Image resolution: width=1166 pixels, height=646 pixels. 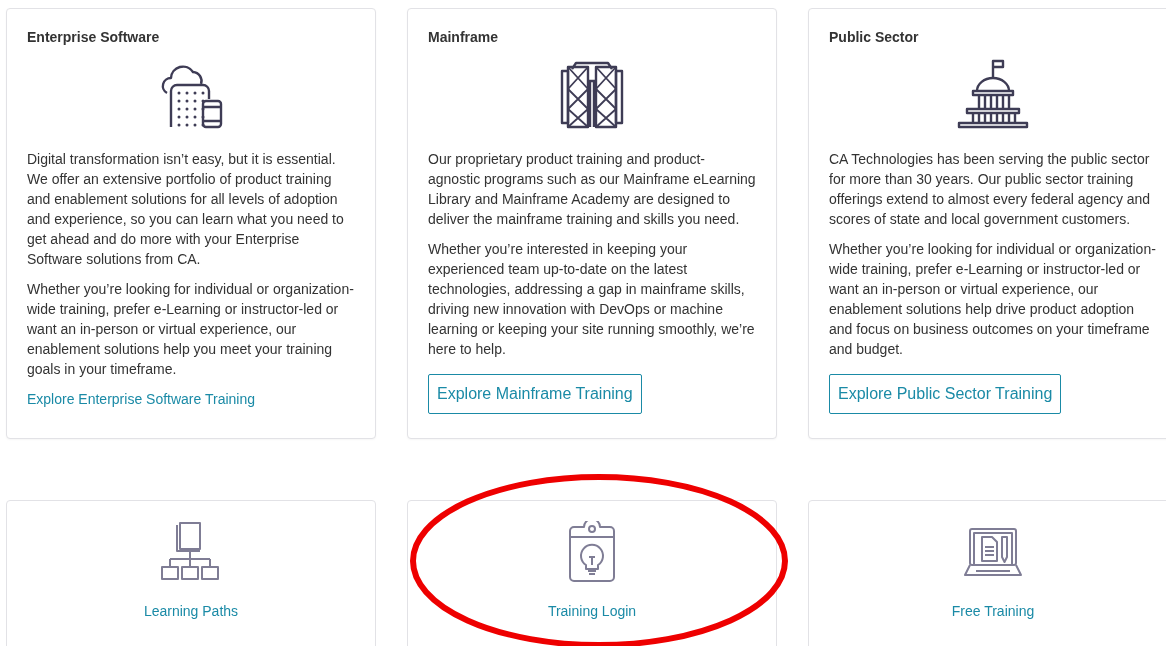 What do you see at coordinates (191, 611) in the screenshot?
I see `card-link: Learning Paths` at bounding box center [191, 611].